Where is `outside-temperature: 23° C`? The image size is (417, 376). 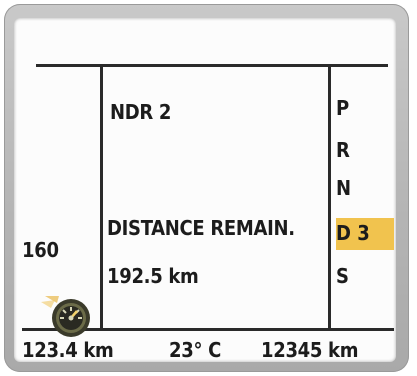 outside-temperature: 23° C is located at coordinates (195, 350).